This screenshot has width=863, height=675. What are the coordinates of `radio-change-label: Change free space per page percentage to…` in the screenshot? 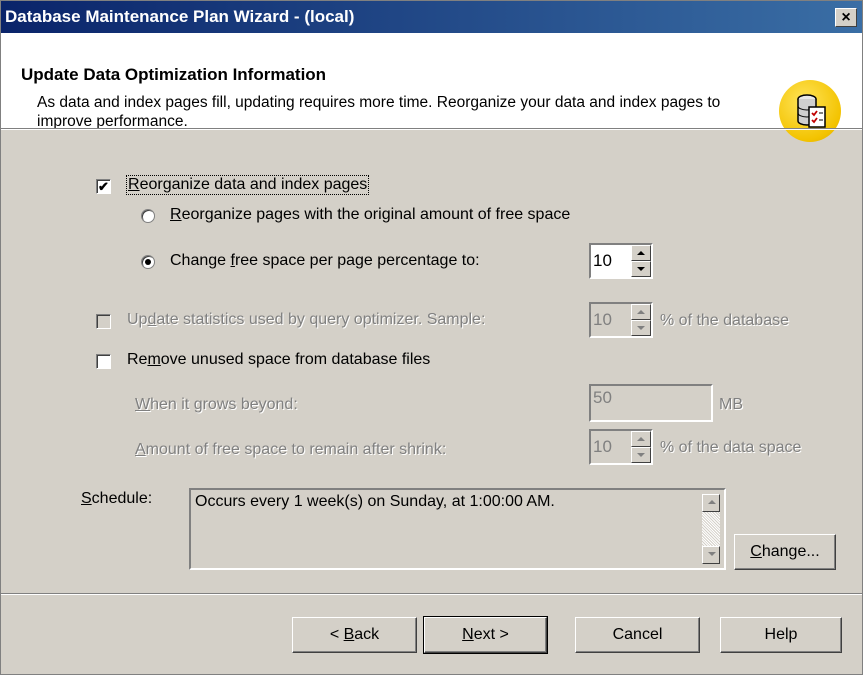 It's located at (325, 261).